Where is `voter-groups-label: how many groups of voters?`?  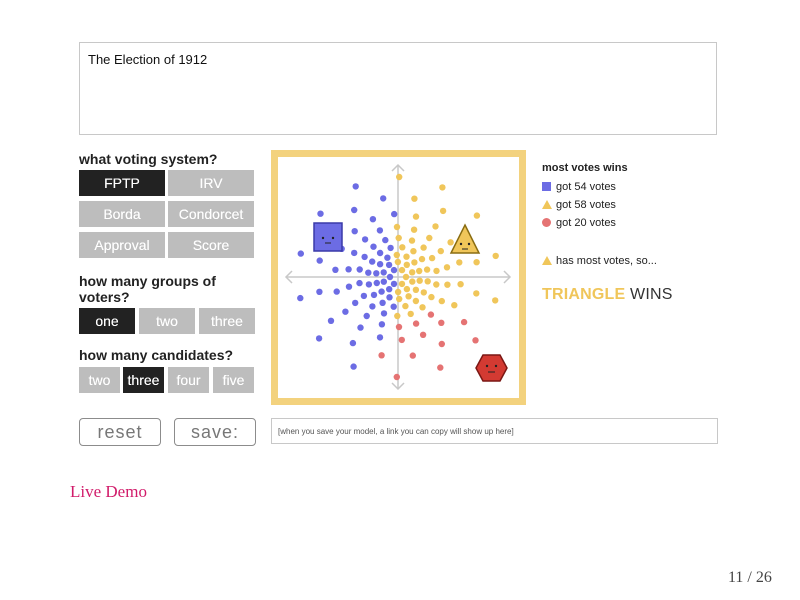
voter-groups-label: how many groups of voters? is located at coordinates (147, 289).